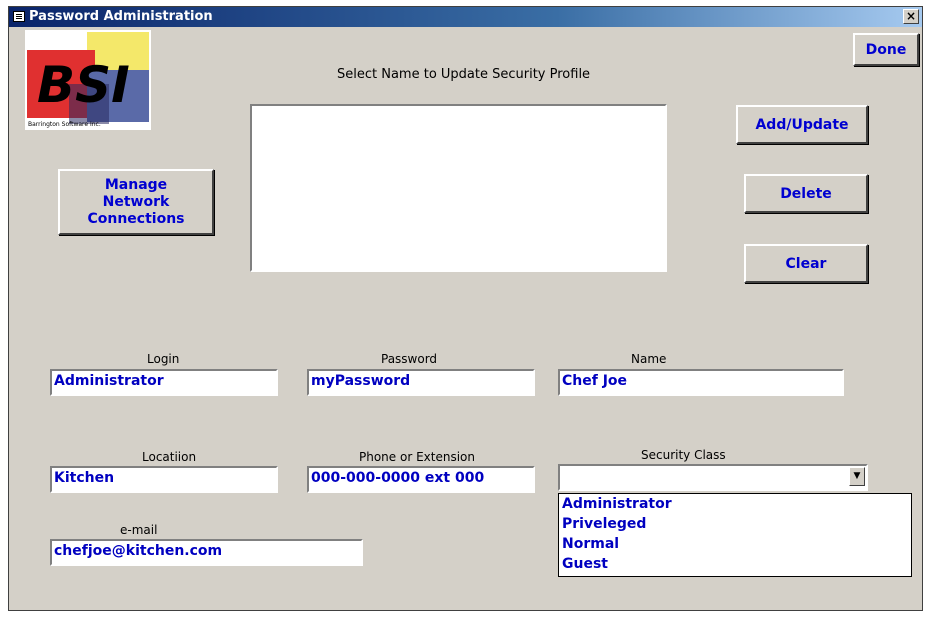  Describe the element at coordinates (735, 544) in the screenshot. I see `option-normal: Normal` at that location.